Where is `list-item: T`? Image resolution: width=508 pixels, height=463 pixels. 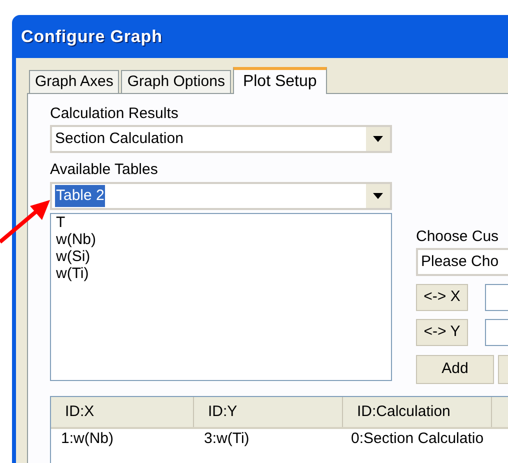
list-item: T is located at coordinates (61, 222).